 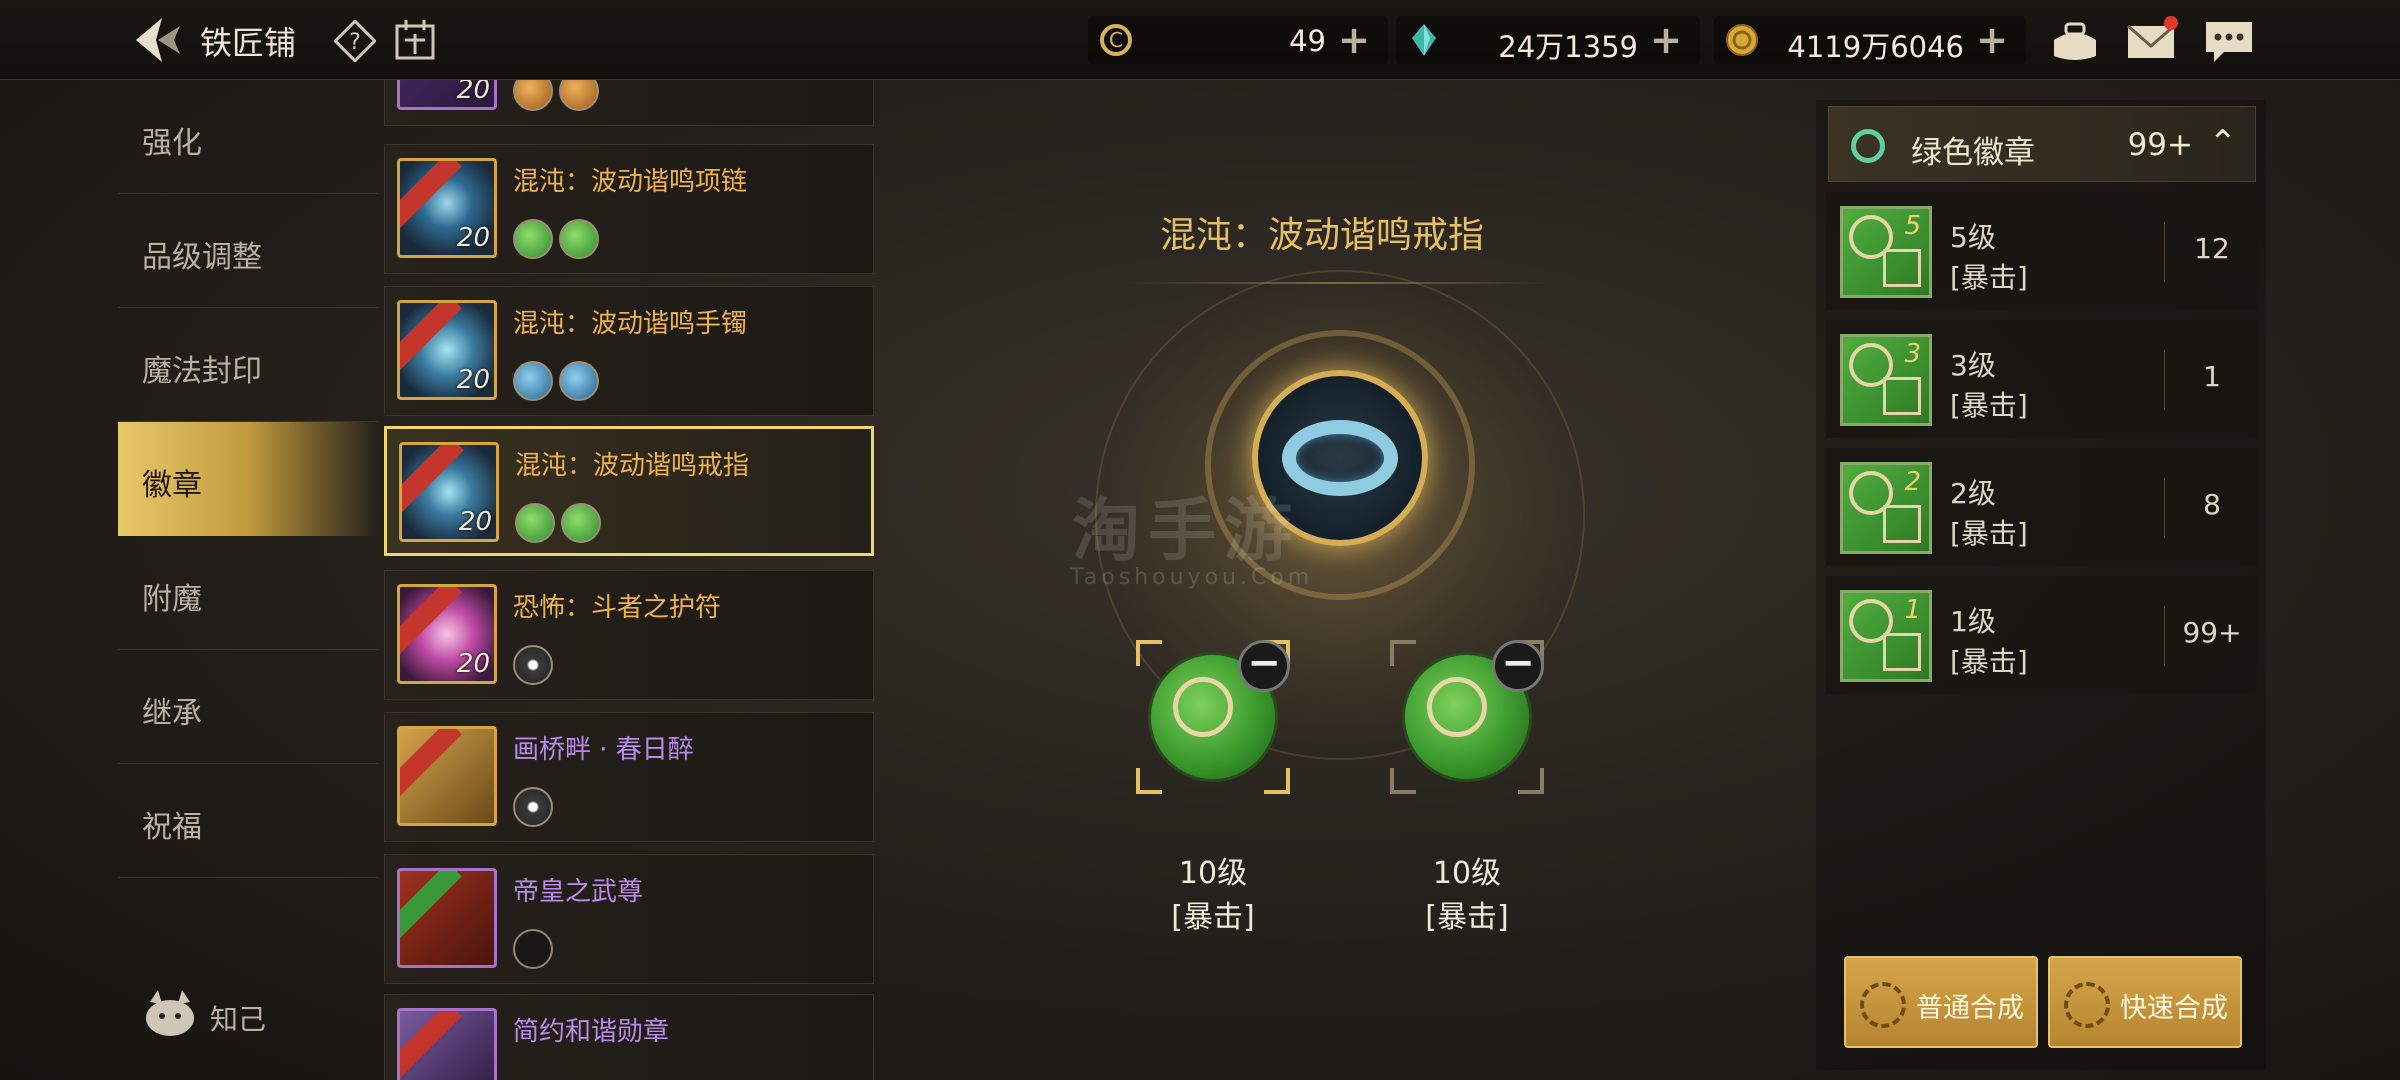 What do you see at coordinates (2151, 41) in the screenshot?
I see `mail-icon` at bounding box center [2151, 41].